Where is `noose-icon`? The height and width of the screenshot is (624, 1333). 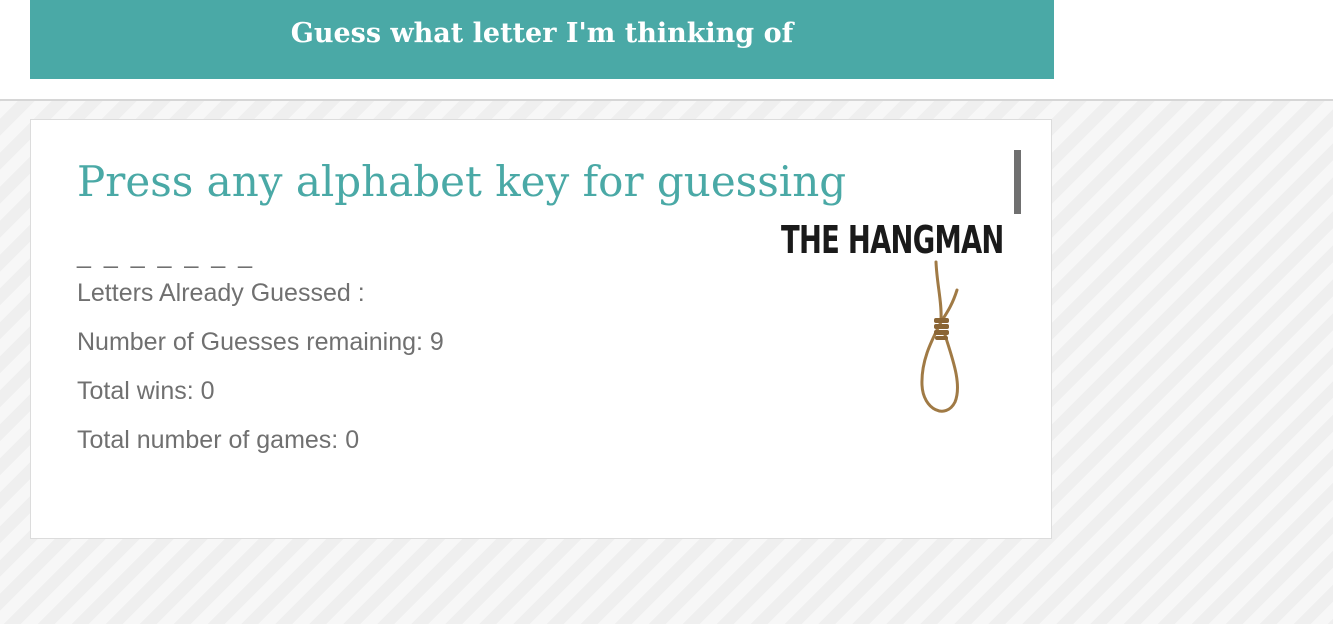
noose-icon is located at coordinates (939, 336).